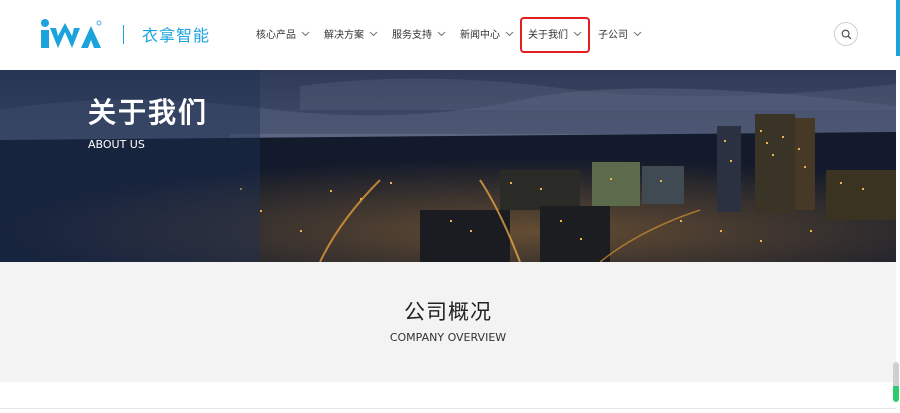 The width and height of the screenshot is (900, 413). I want to click on nav-label: 解决方案, so click(344, 35).